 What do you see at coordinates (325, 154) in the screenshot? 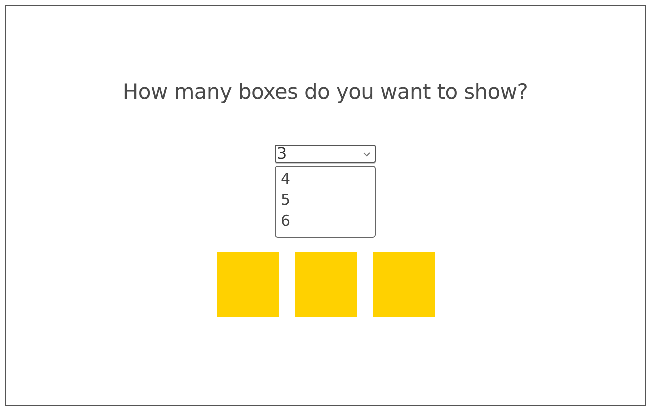
I see `number-dropdown: 3` at bounding box center [325, 154].